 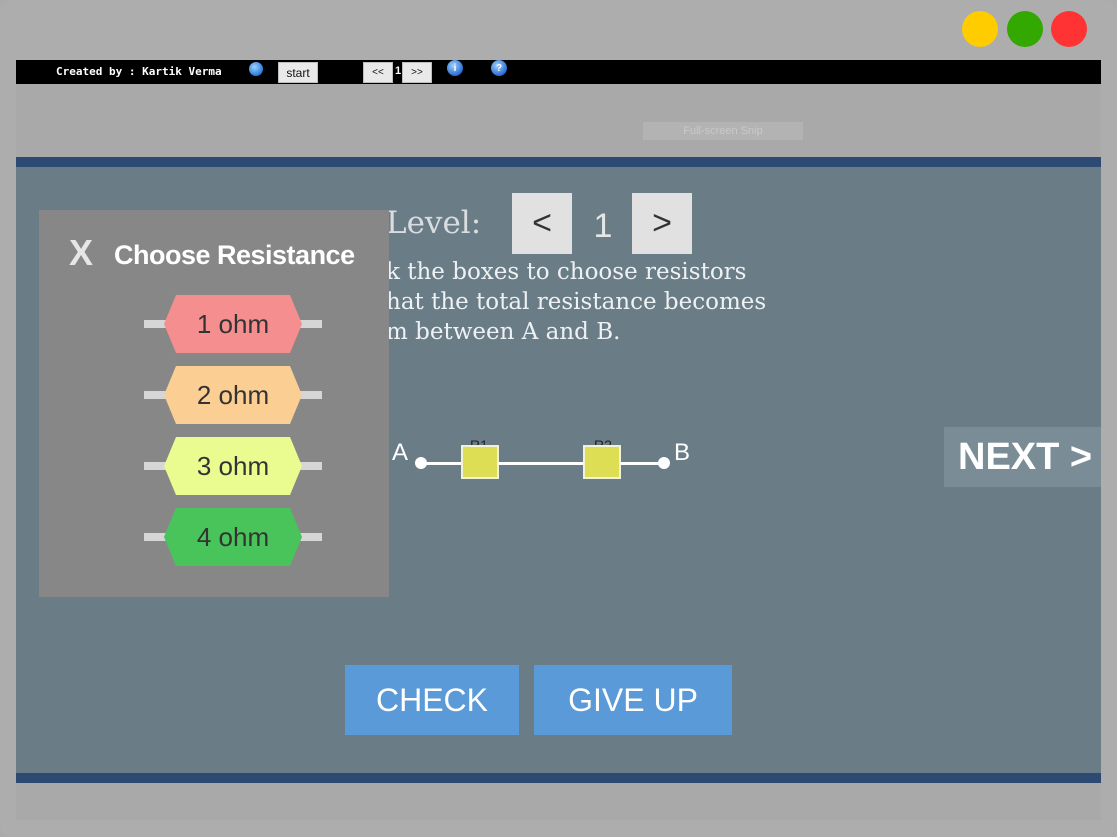 What do you see at coordinates (234, 255) in the screenshot?
I see `panel-title: Choose Resistance` at bounding box center [234, 255].